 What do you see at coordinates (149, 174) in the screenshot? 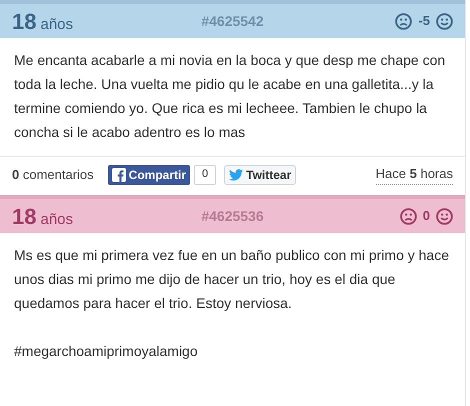
I see `share-button: Compartir` at bounding box center [149, 174].